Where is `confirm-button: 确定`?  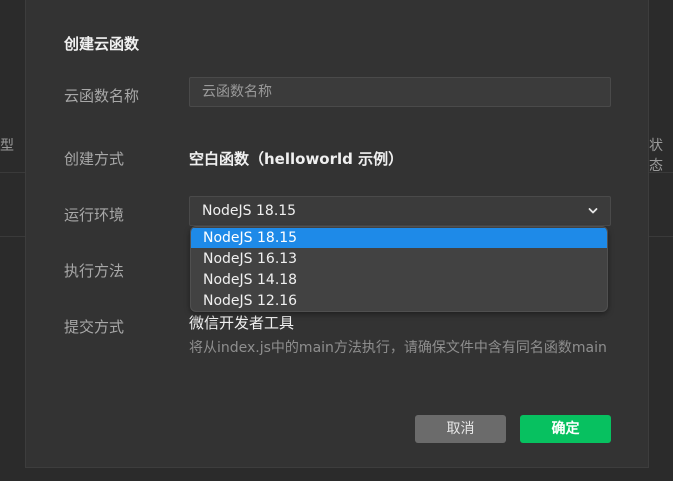 confirm-button: 确定 is located at coordinates (565, 429).